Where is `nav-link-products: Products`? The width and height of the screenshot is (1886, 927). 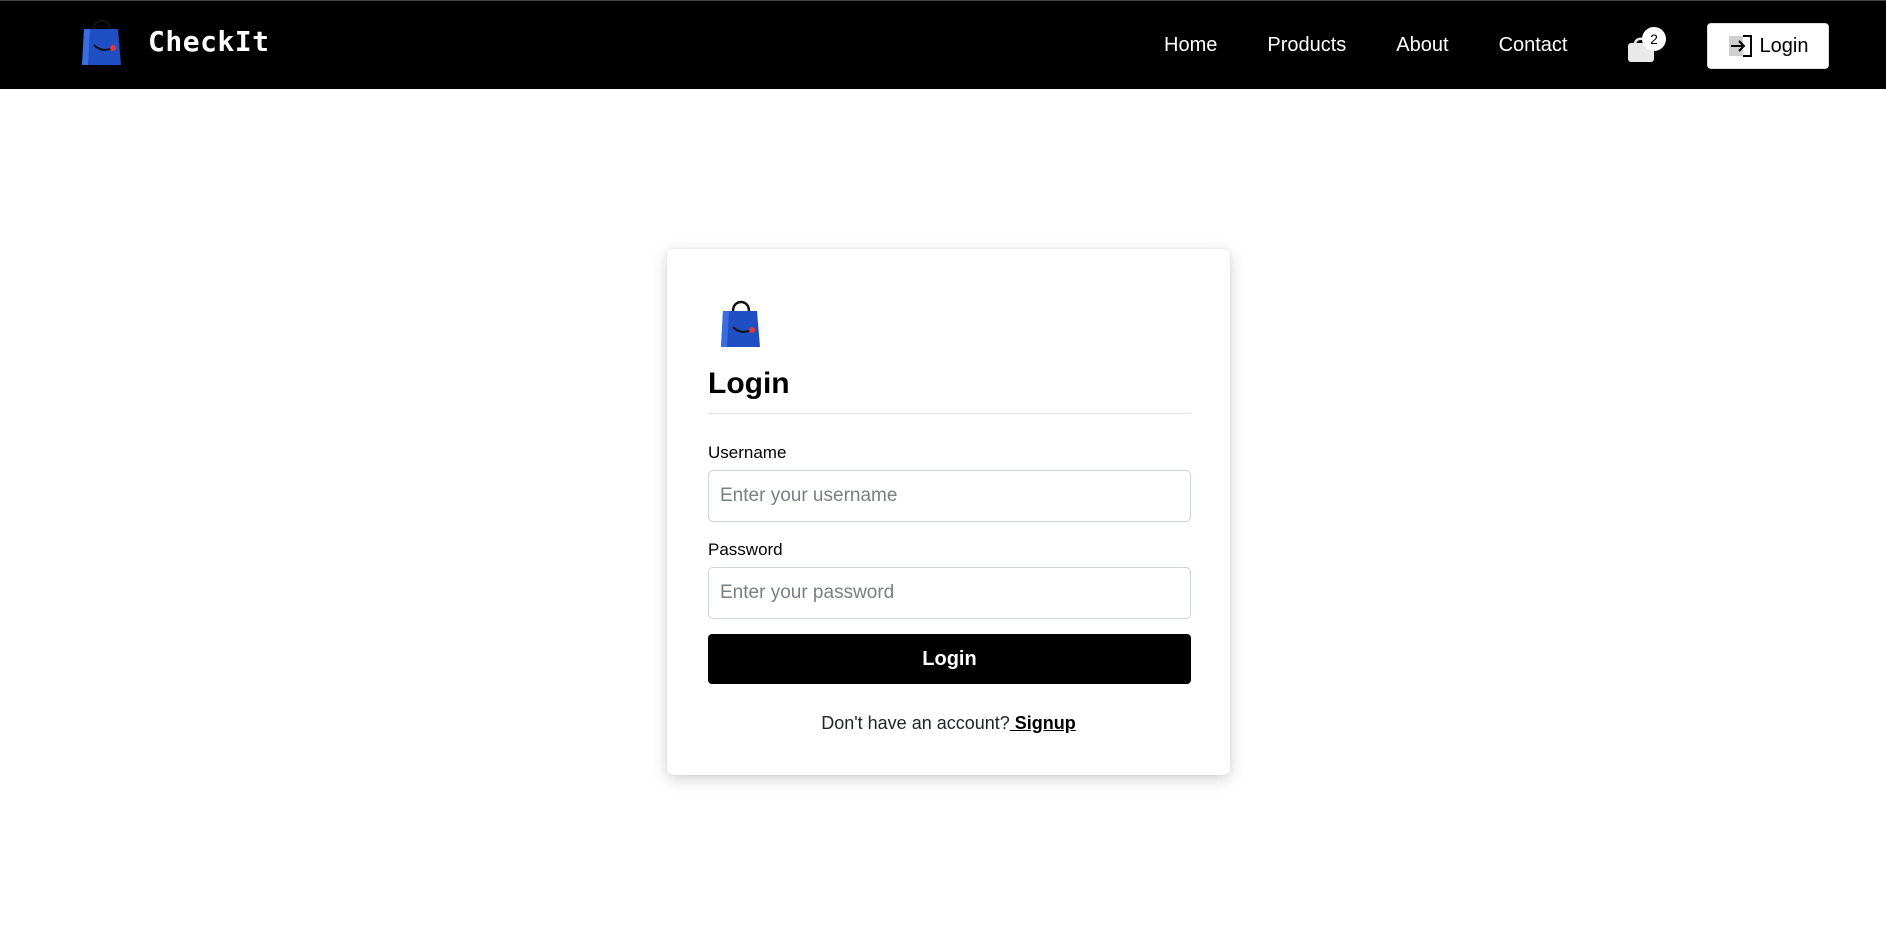 nav-link-products: Products is located at coordinates (1306, 45).